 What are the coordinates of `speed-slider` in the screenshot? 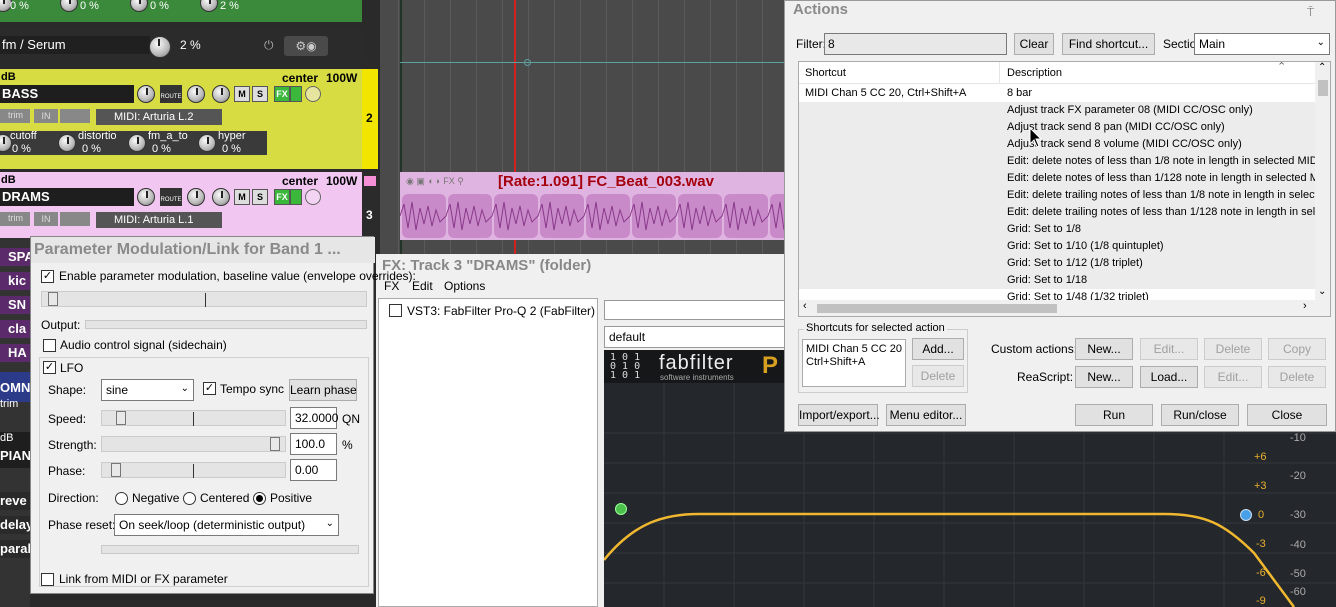 It's located at (193, 418).